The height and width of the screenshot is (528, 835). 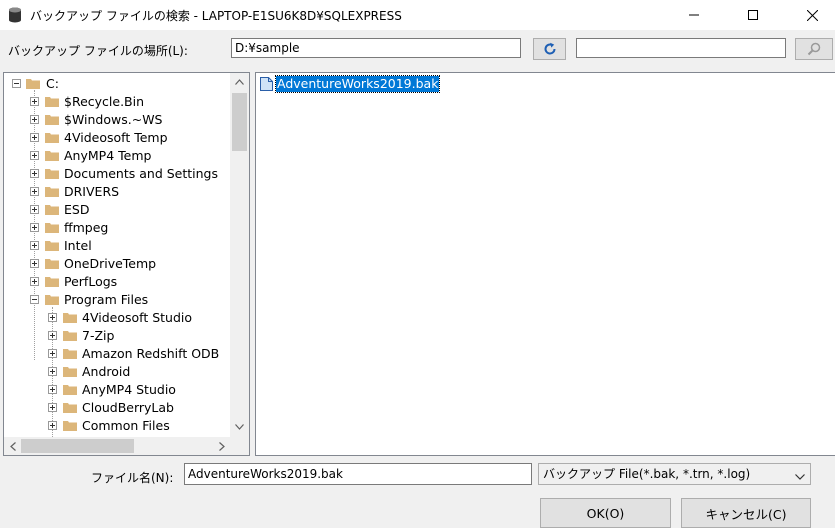 I want to click on chevron-up-icon, so click(x=239, y=81).